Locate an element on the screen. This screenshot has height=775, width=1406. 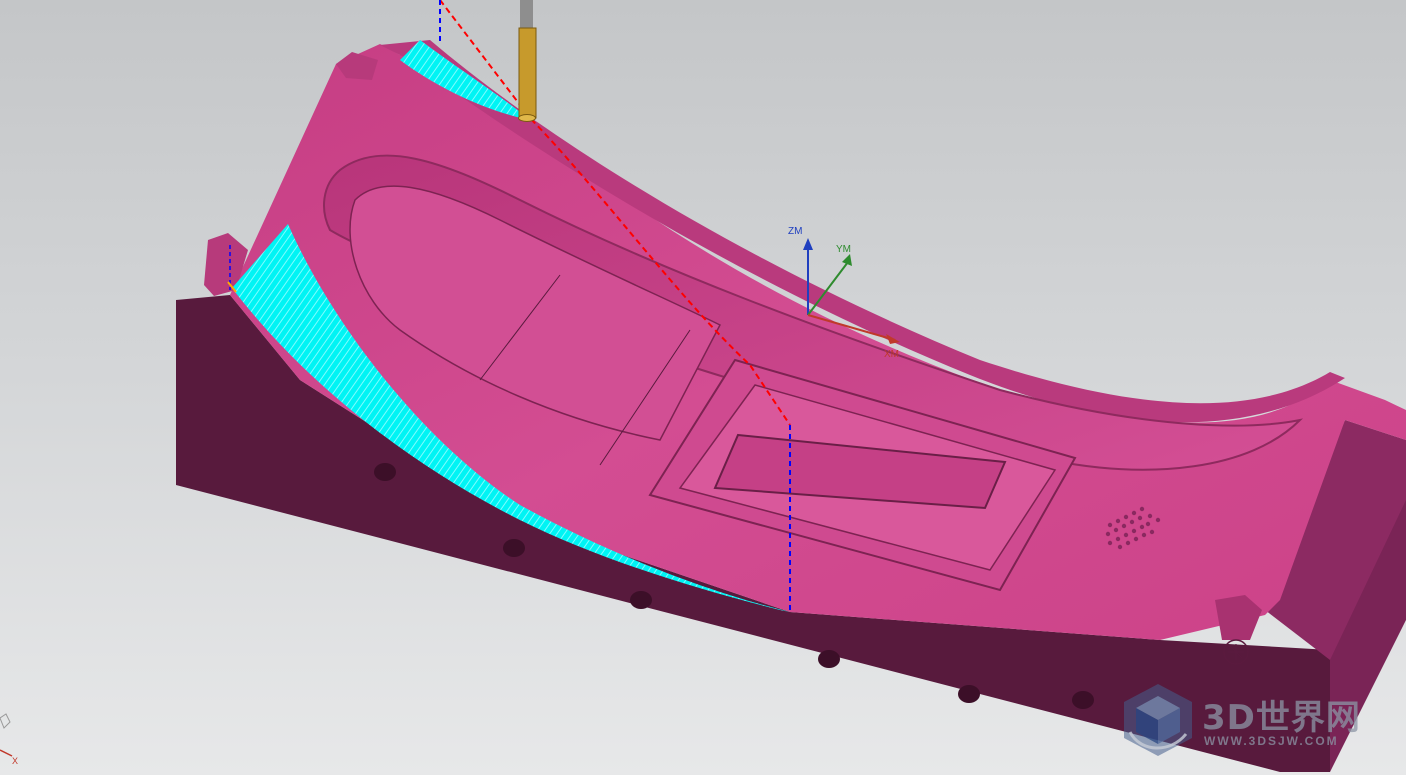
wcs-y-label: YM is located at coordinates (843, 249).